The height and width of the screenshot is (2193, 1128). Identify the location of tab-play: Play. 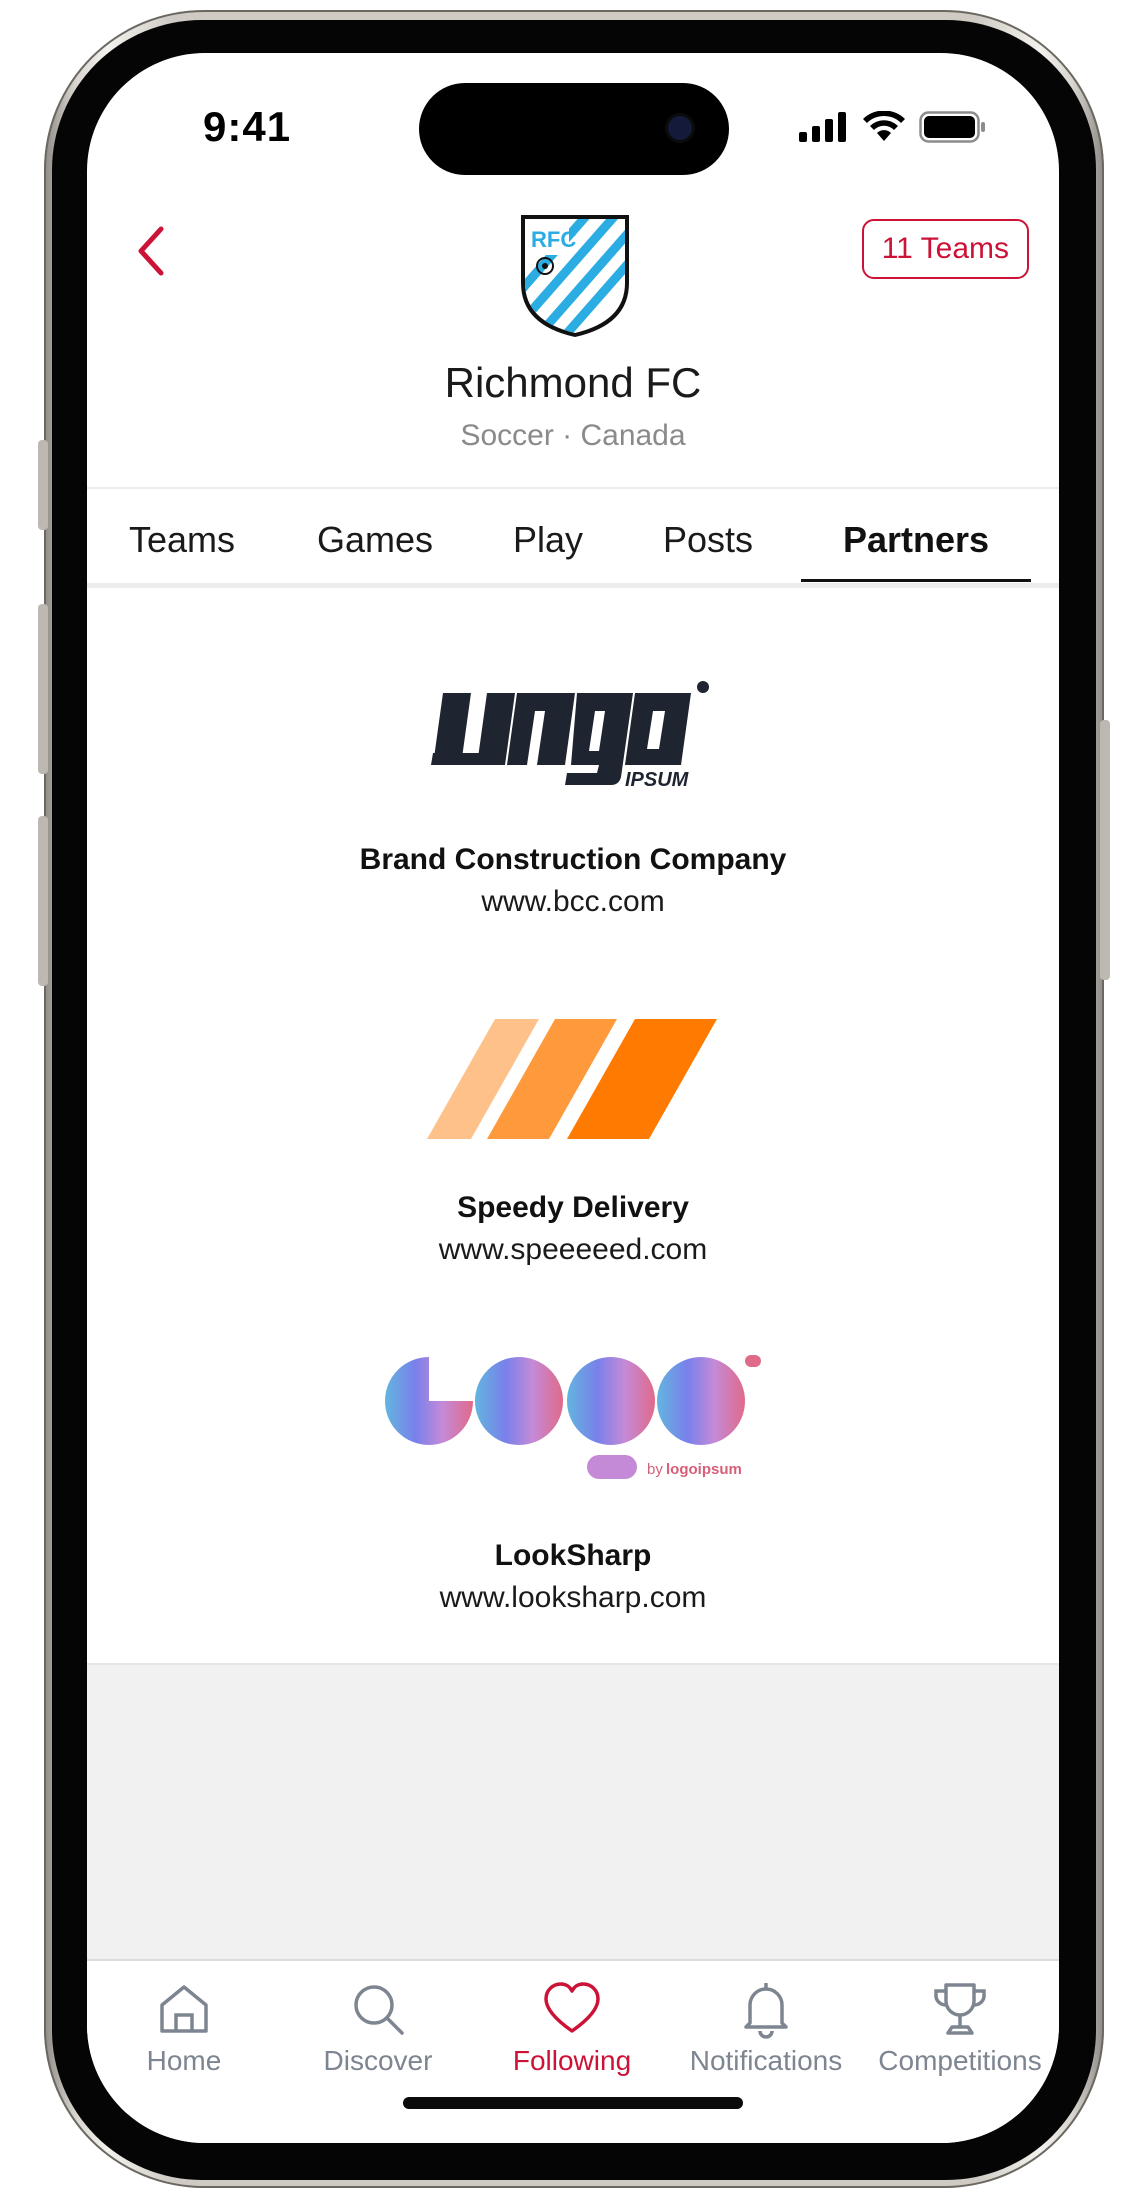
(548, 540).